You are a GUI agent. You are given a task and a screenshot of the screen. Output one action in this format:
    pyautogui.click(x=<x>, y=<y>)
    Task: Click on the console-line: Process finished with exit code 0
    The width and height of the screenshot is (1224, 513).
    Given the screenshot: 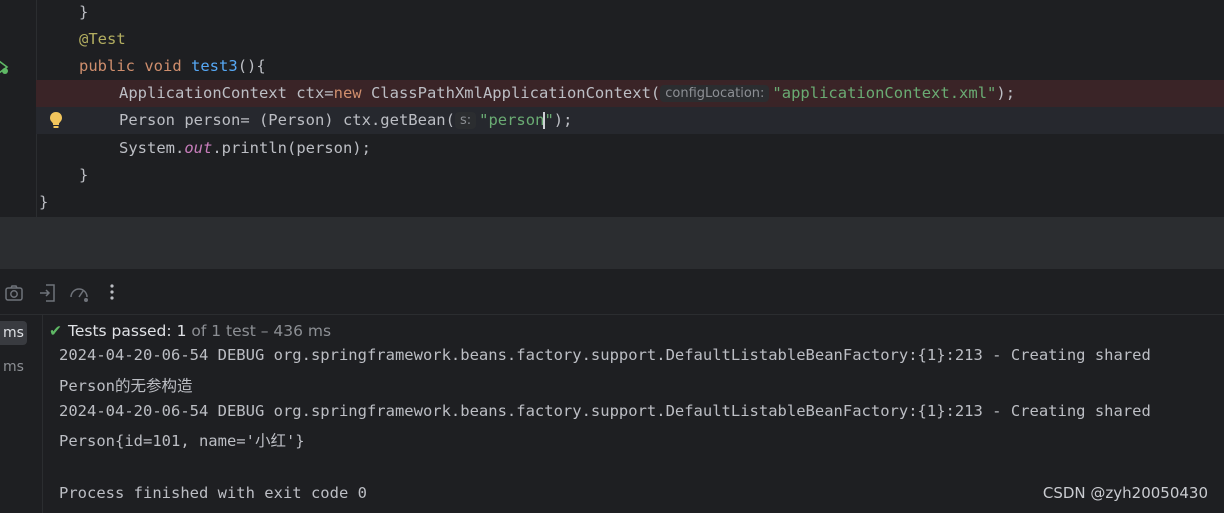 What is the action you would take?
    pyautogui.click(x=213, y=493)
    